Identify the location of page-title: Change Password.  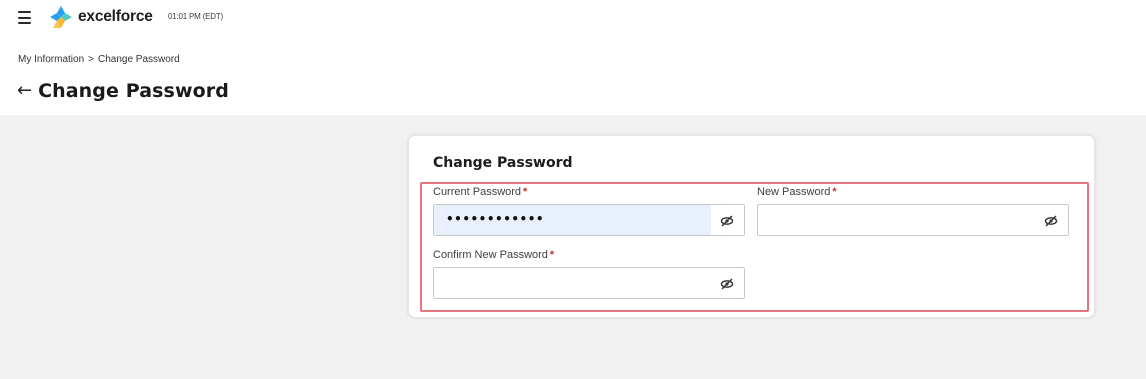
(133, 91).